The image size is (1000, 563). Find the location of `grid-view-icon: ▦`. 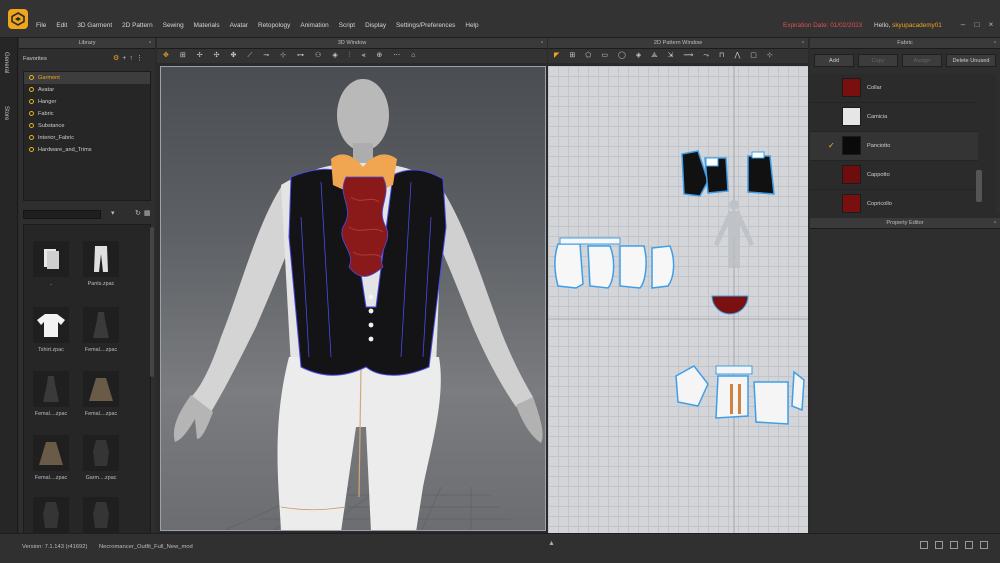

grid-view-icon: ▦ is located at coordinates (149, 213).